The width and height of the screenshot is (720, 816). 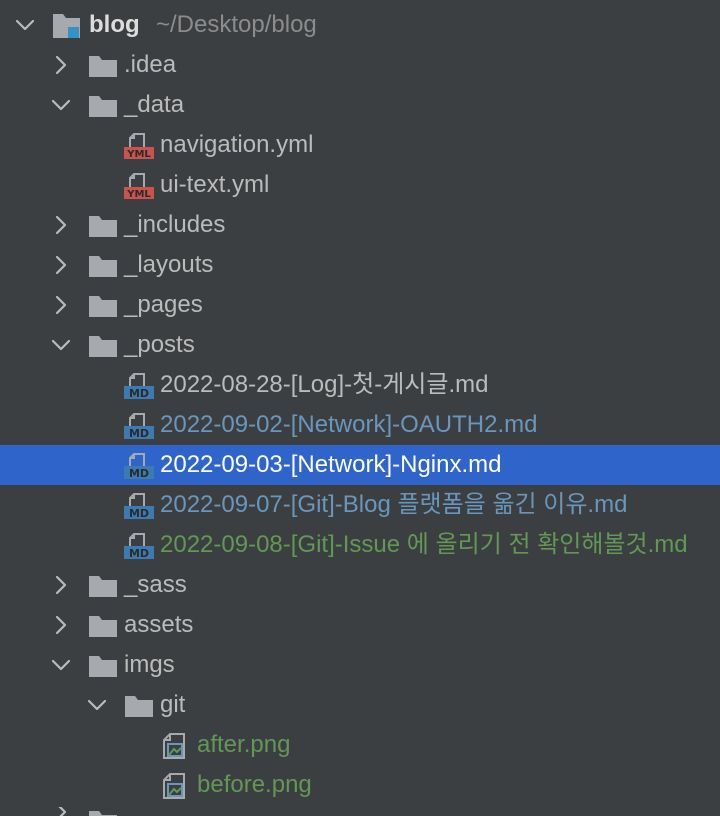 I want to click on tree-row-pages: _pages, so click(x=360, y=305).